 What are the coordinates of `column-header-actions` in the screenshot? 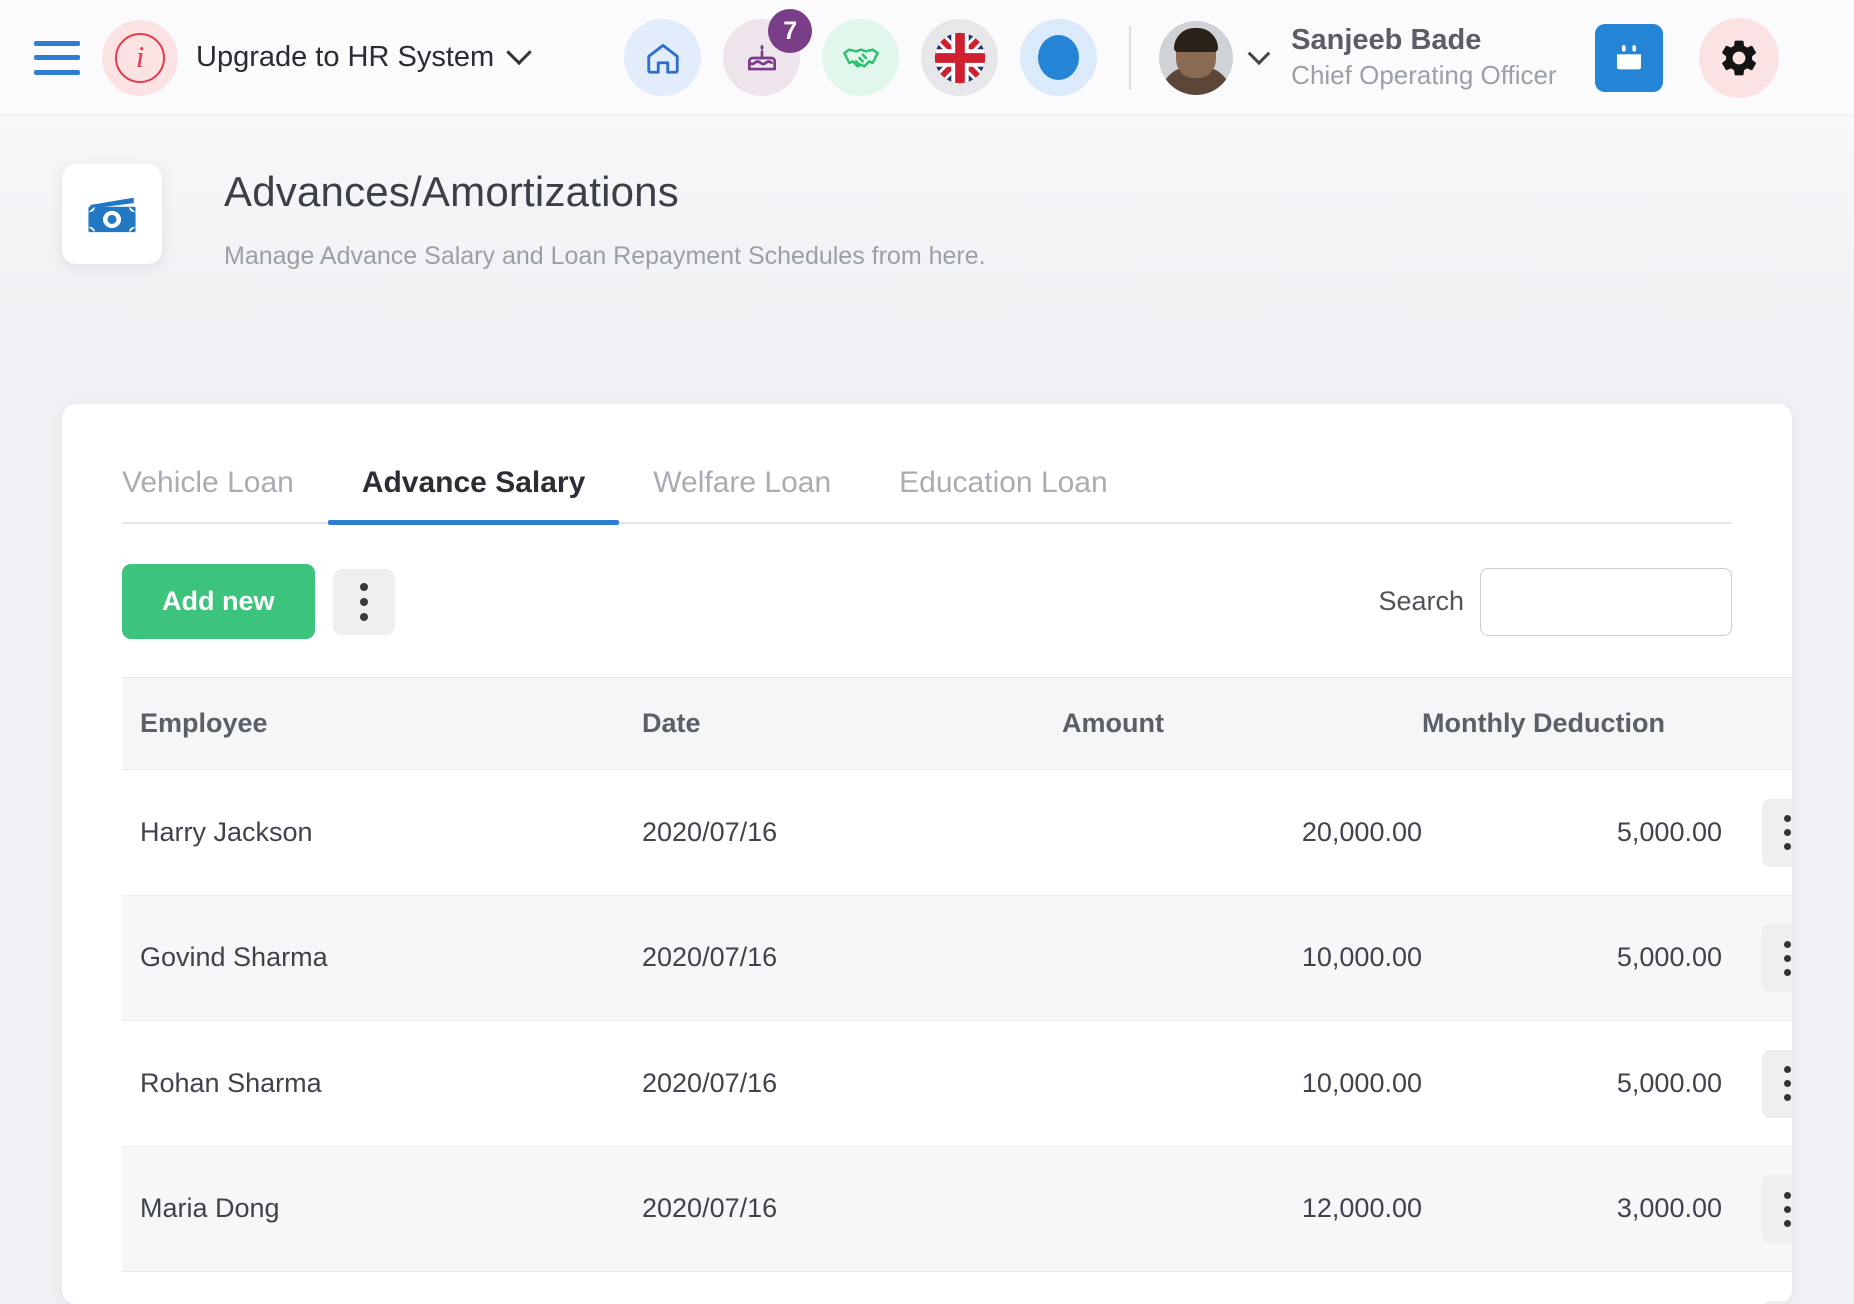 It's located at (1757, 724).